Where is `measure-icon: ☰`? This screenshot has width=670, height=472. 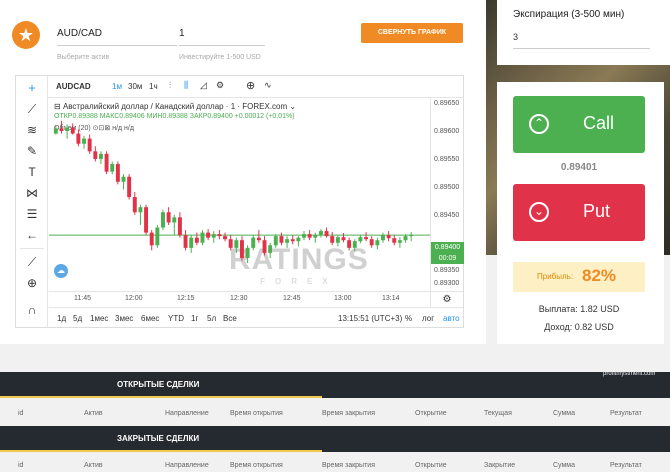 measure-icon: ☰ is located at coordinates (32, 214).